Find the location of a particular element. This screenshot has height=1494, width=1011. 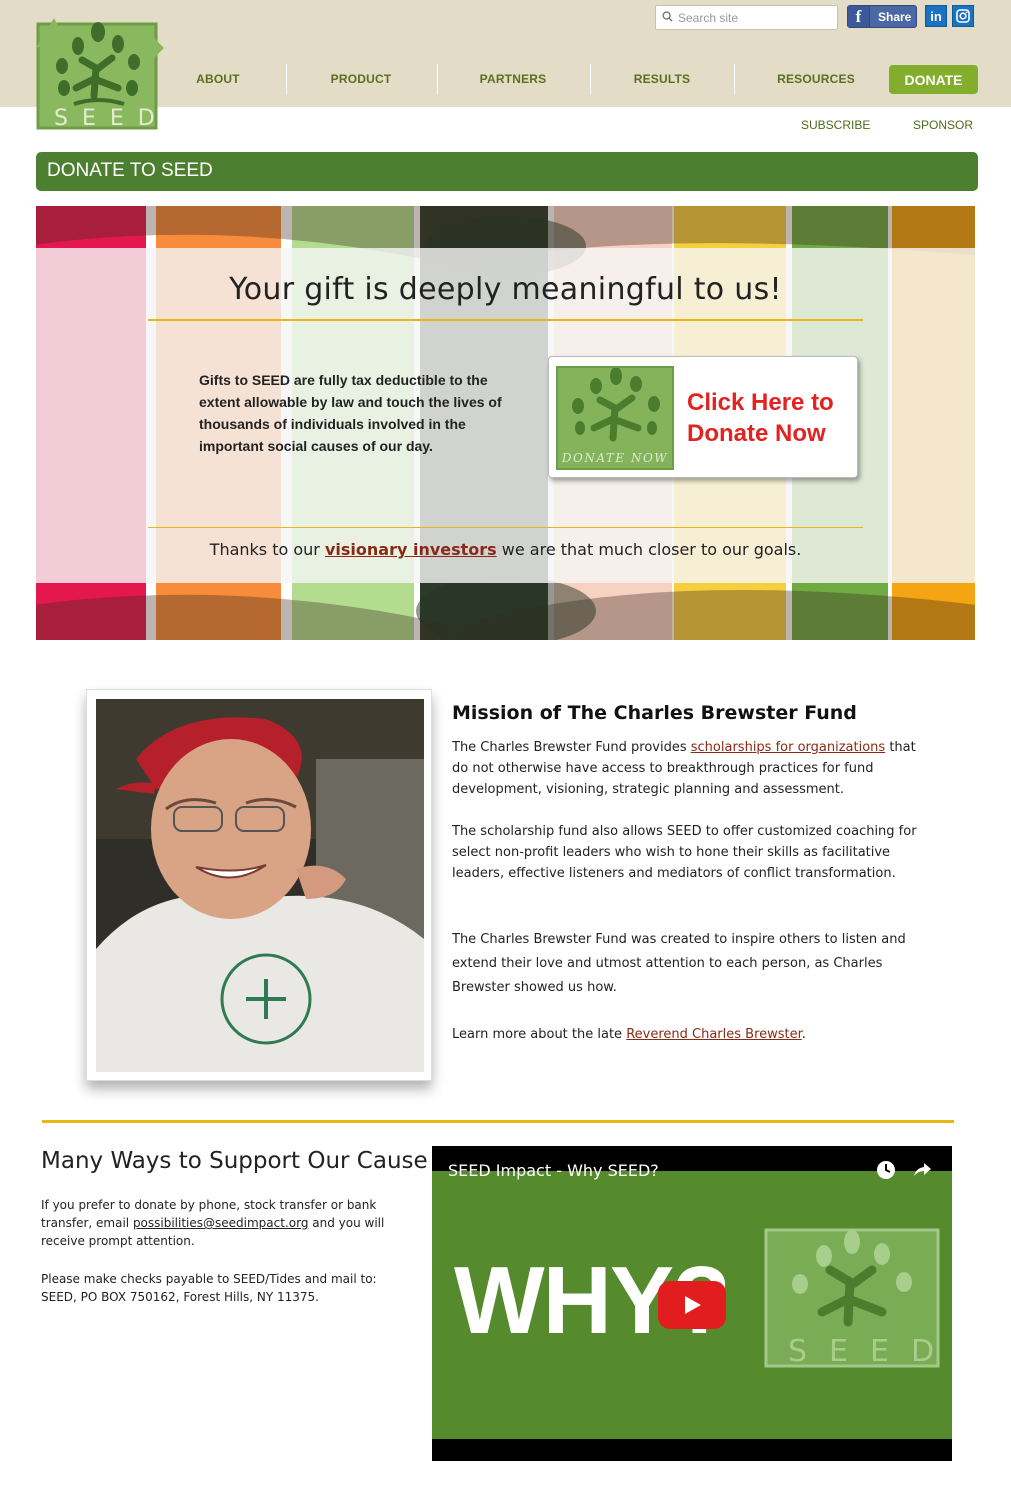

donate-now-logo: DONATE NOW is located at coordinates (615, 418).